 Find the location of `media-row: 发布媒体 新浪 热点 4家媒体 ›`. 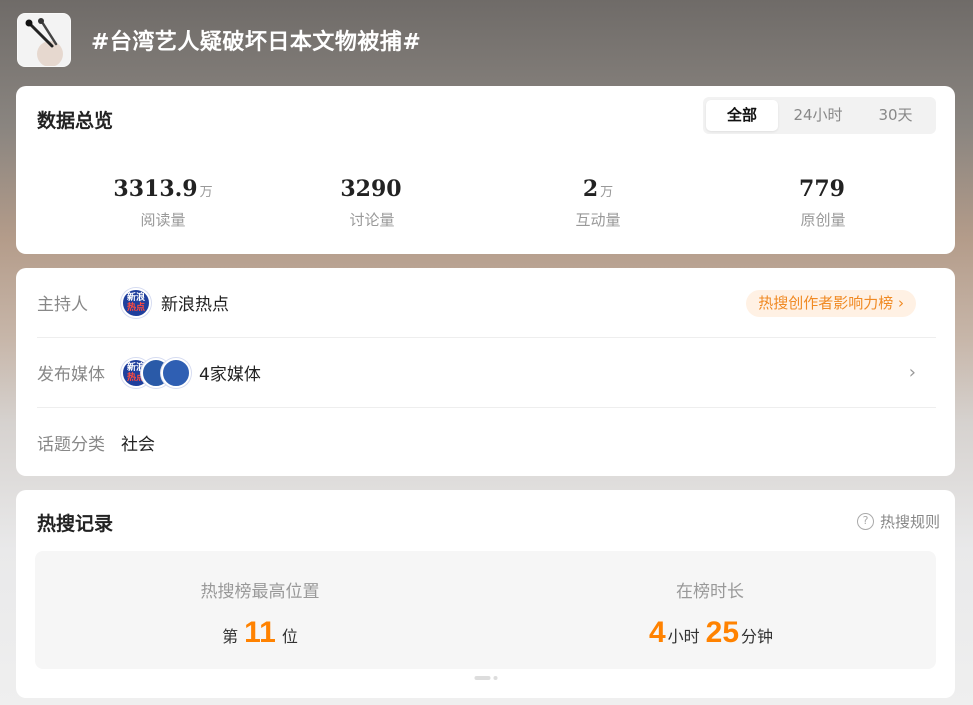

media-row: 发布媒体 新浪 热点 4家媒体 › is located at coordinates (486, 372).